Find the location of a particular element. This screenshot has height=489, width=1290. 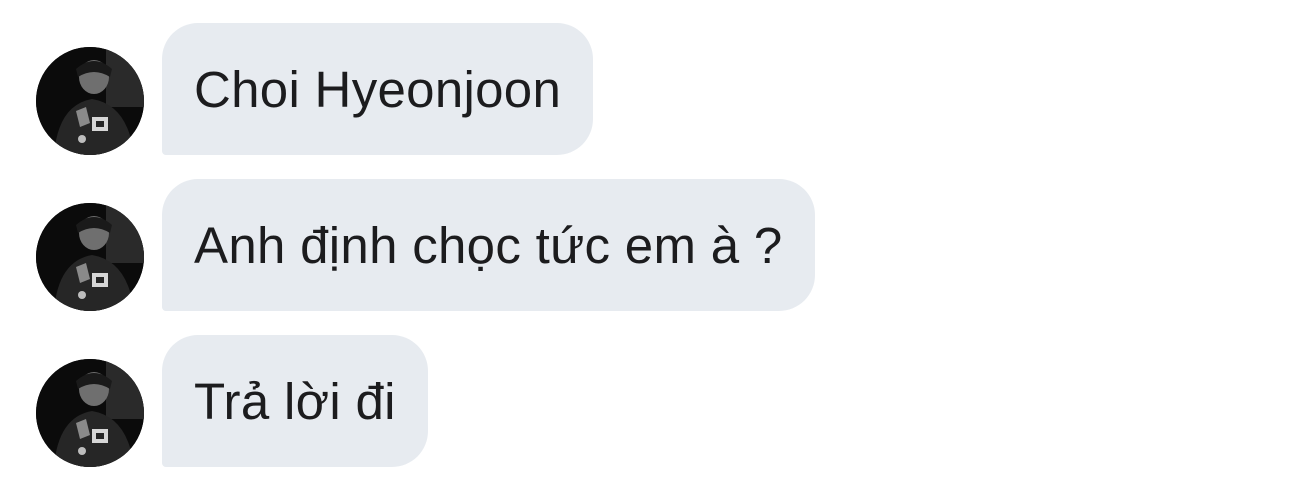

message-text: Anh định chọc tức em à ? is located at coordinates (488, 245).